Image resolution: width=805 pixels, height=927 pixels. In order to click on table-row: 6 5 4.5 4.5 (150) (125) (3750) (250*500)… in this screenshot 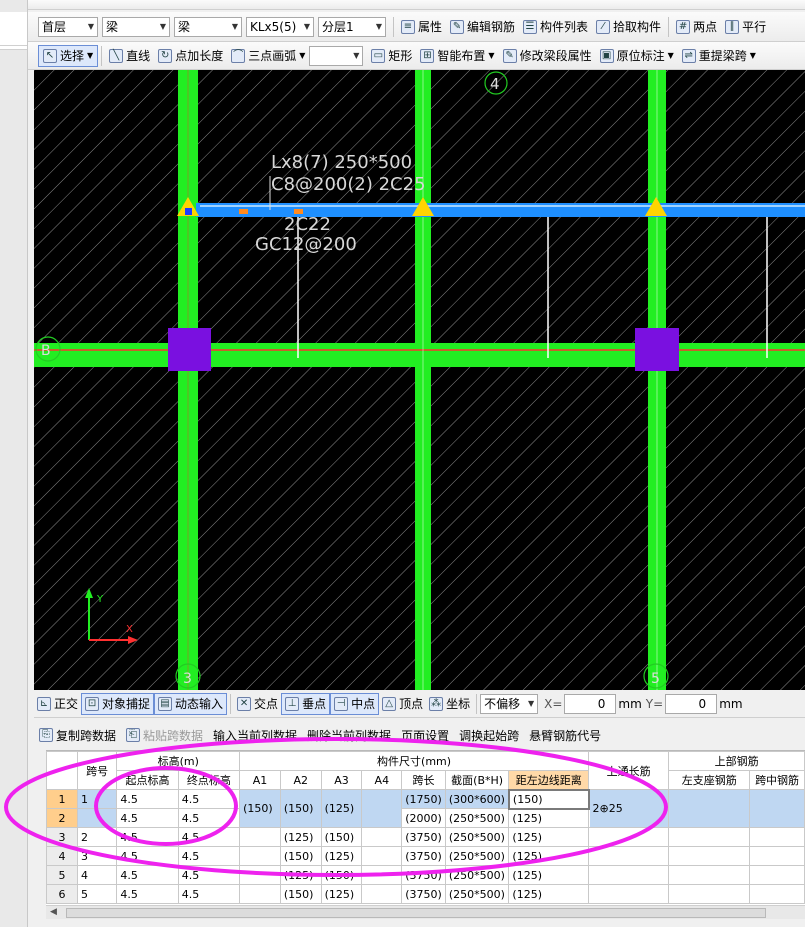, I will do `click(425, 894)`.